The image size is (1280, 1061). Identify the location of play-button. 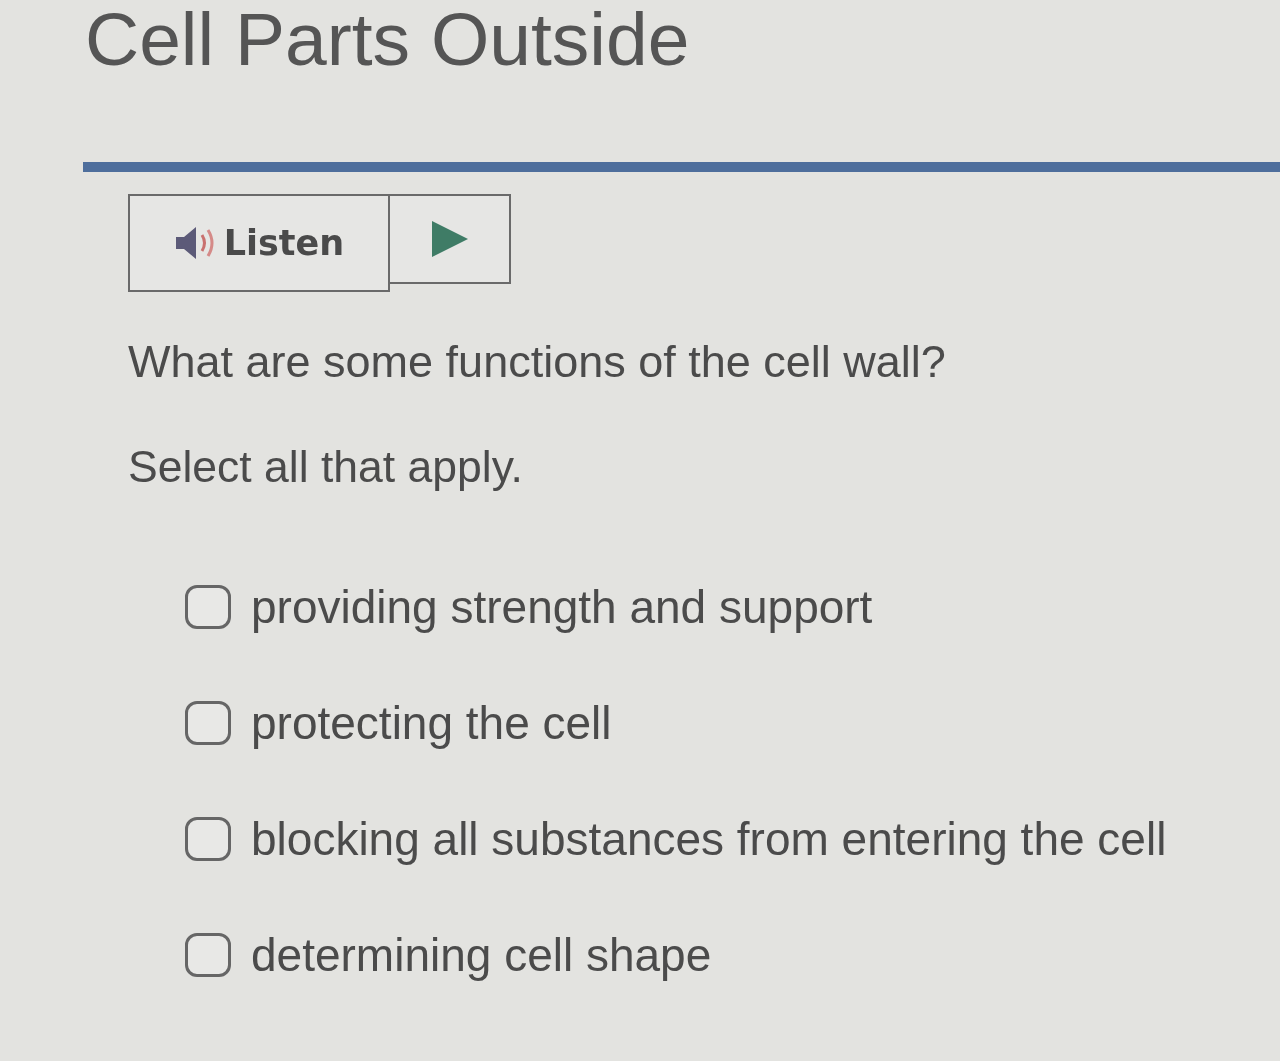
(450, 239).